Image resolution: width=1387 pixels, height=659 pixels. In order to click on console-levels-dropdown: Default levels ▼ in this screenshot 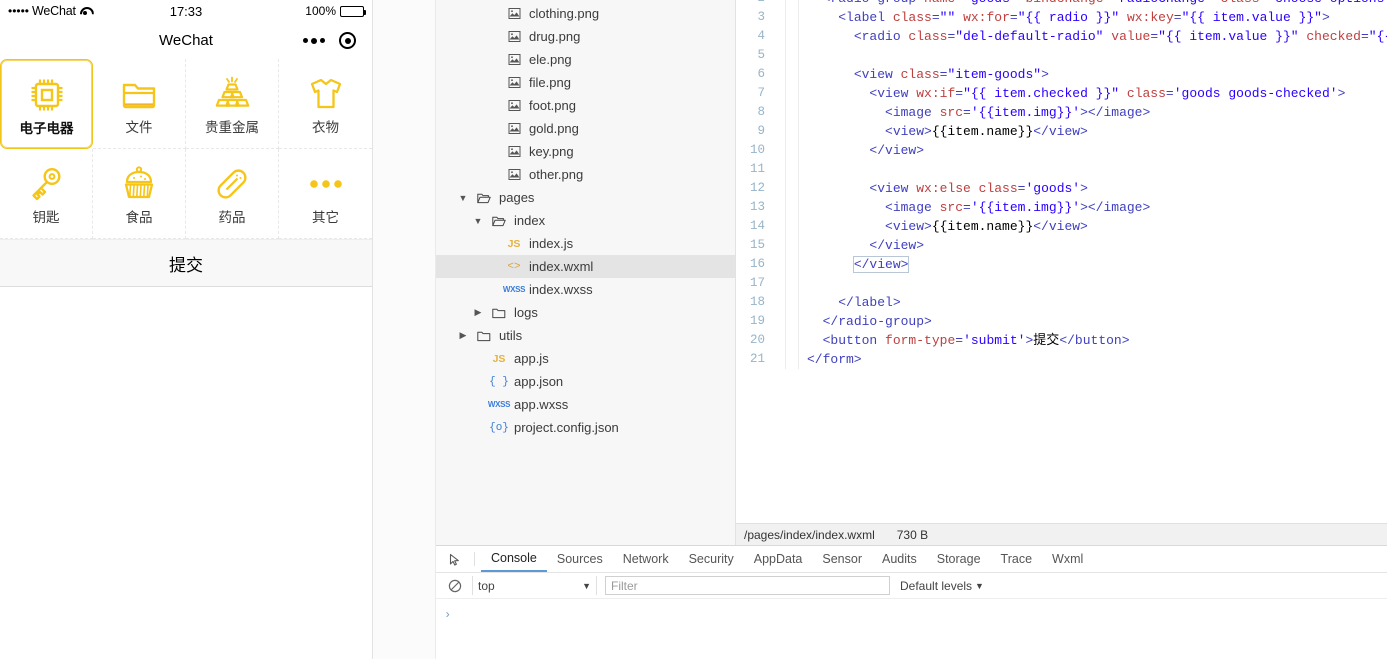, I will do `click(942, 586)`.